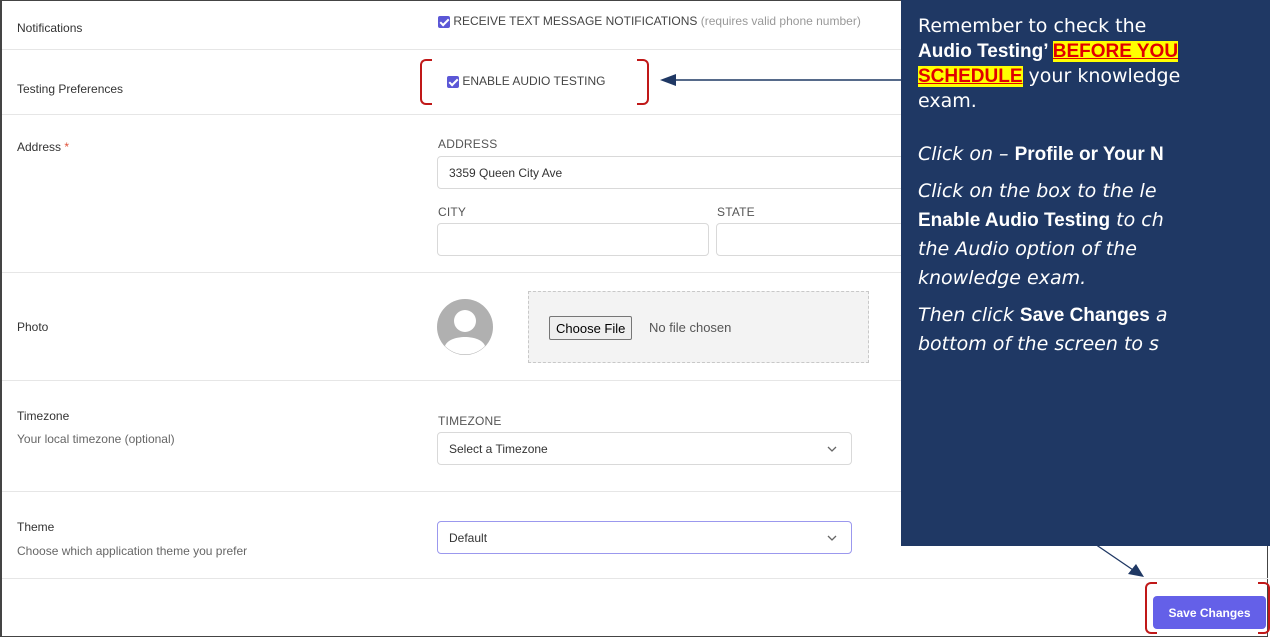 The image size is (1270, 639). What do you see at coordinates (470, 421) in the screenshot?
I see `timezone-caption: TIMEZONE` at bounding box center [470, 421].